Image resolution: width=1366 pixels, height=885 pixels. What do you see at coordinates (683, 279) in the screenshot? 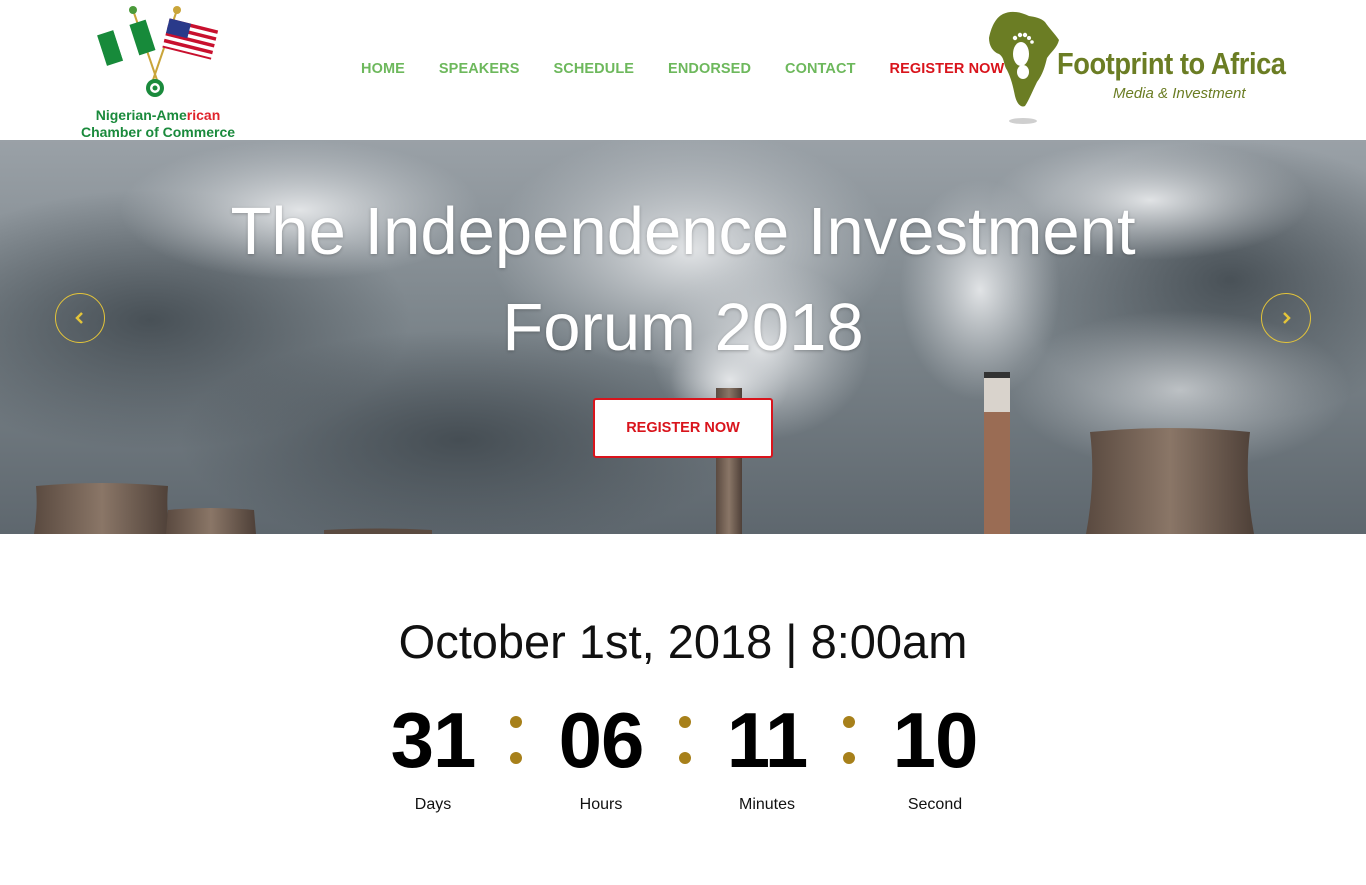
I see `hero-title: The Independence Investment Forum 2018` at bounding box center [683, 279].